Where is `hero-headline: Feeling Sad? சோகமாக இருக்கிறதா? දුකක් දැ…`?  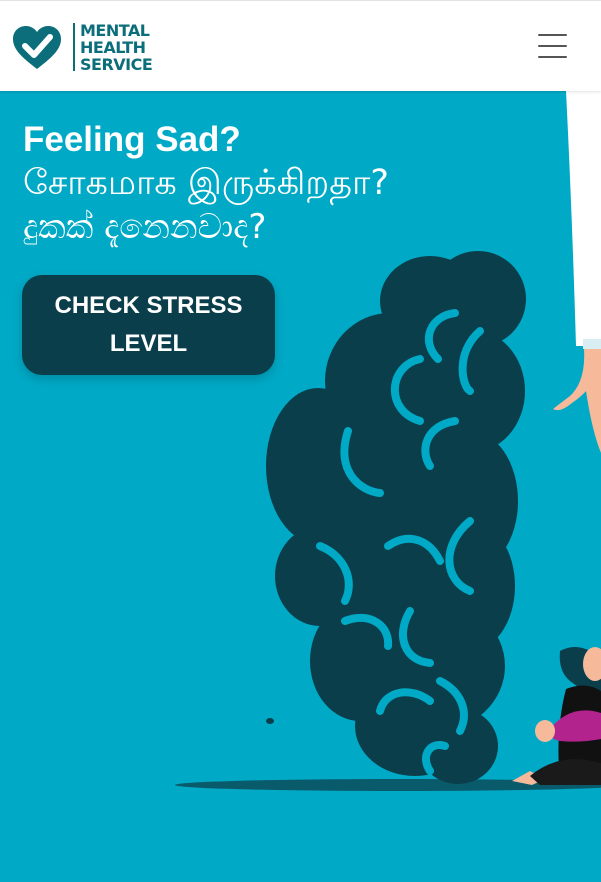
hero-headline: Feeling Sad? சோகமாக இருக்கிறதா? දුකක් දැ… is located at coordinates (303, 184).